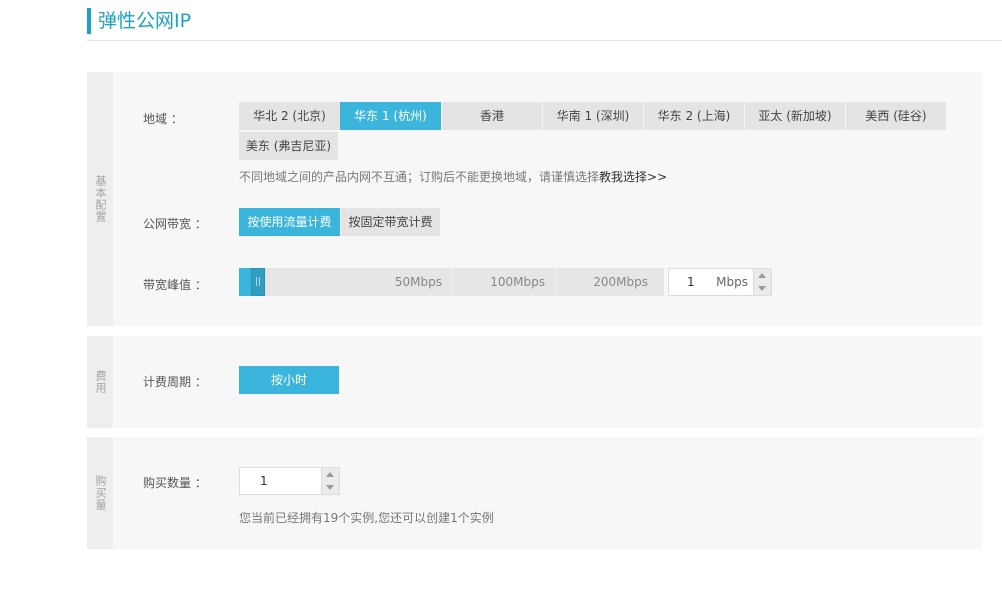 The width and height of the screenshot is (1002, 601). What do you see at coordinates (289, 380) in the screenshot?
I see `billing-hourly-button: 按小时` at bounding box center [289, 380].